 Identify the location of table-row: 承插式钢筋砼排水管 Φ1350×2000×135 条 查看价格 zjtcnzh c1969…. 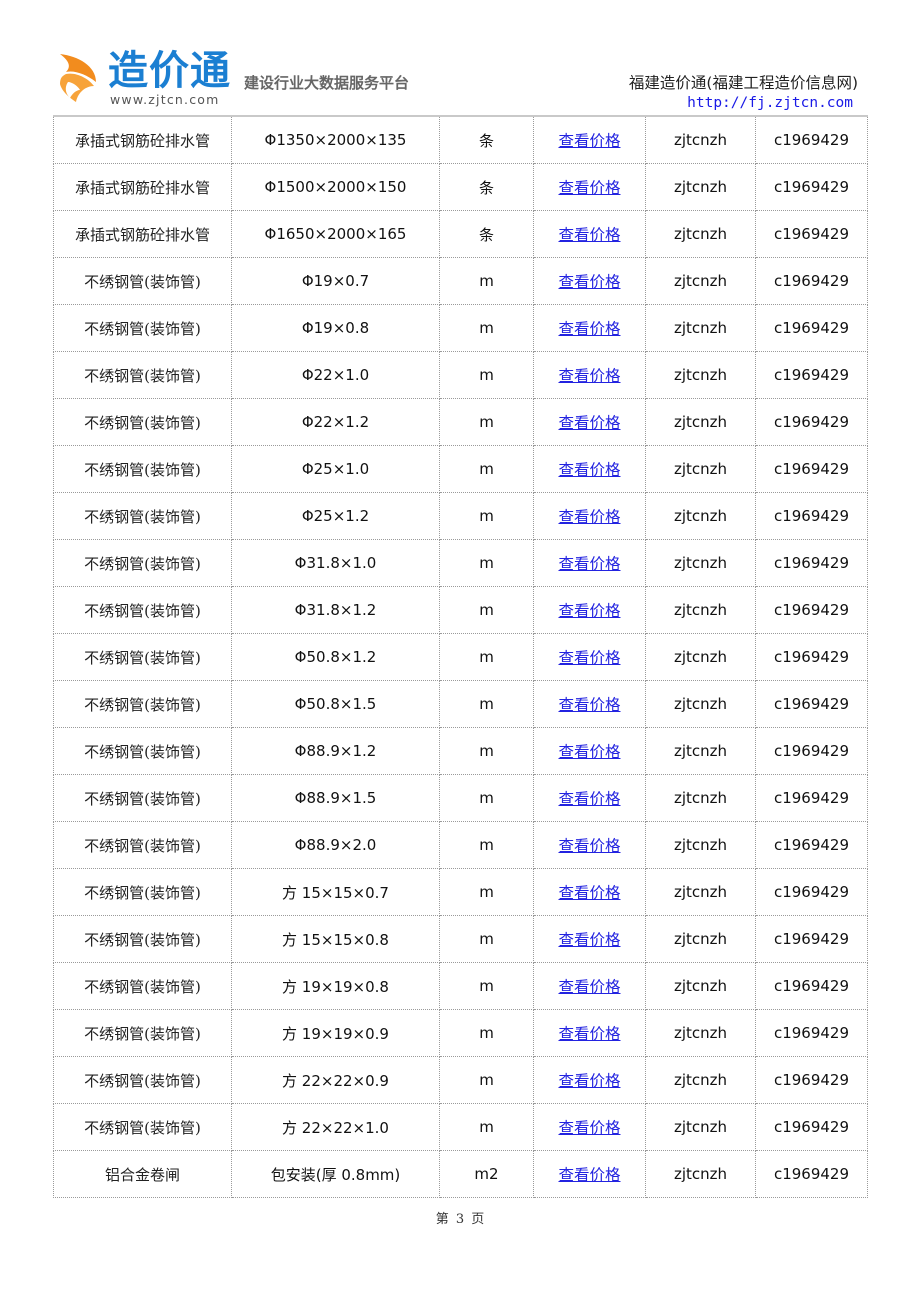
(460, 139).